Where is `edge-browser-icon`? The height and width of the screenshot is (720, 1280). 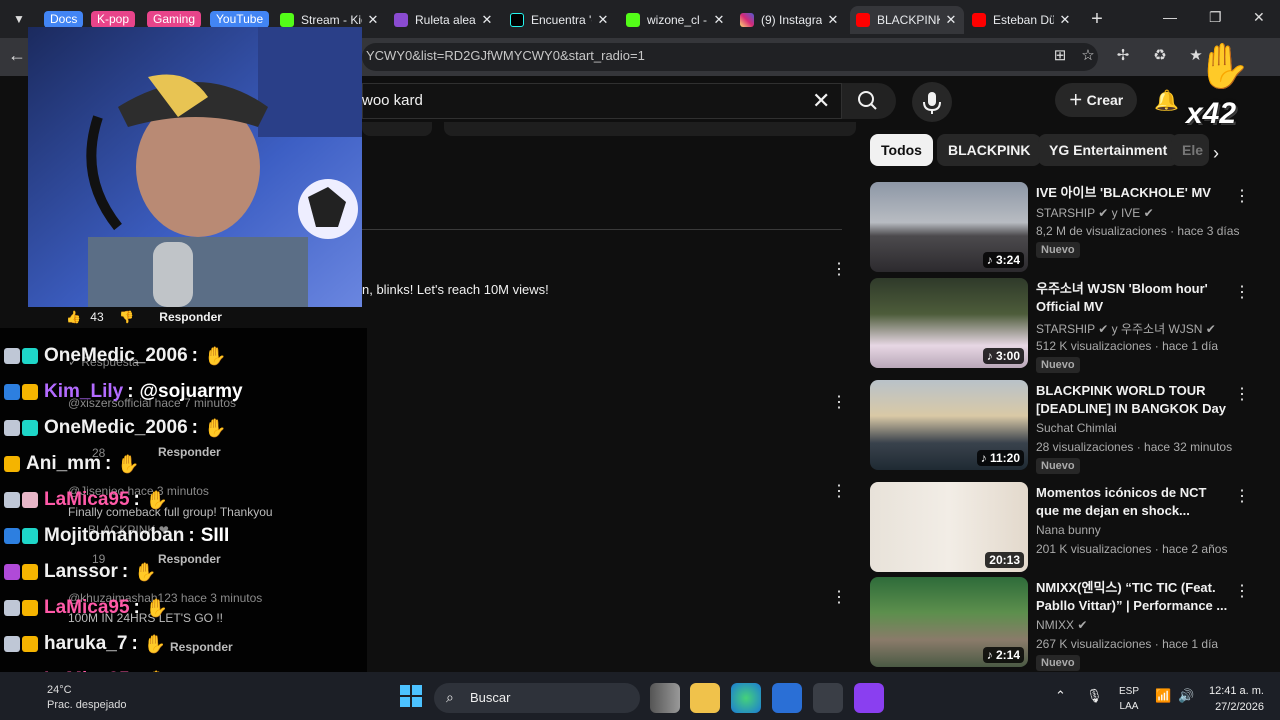
edge-browser-icon is located at coordinates (746, 698).